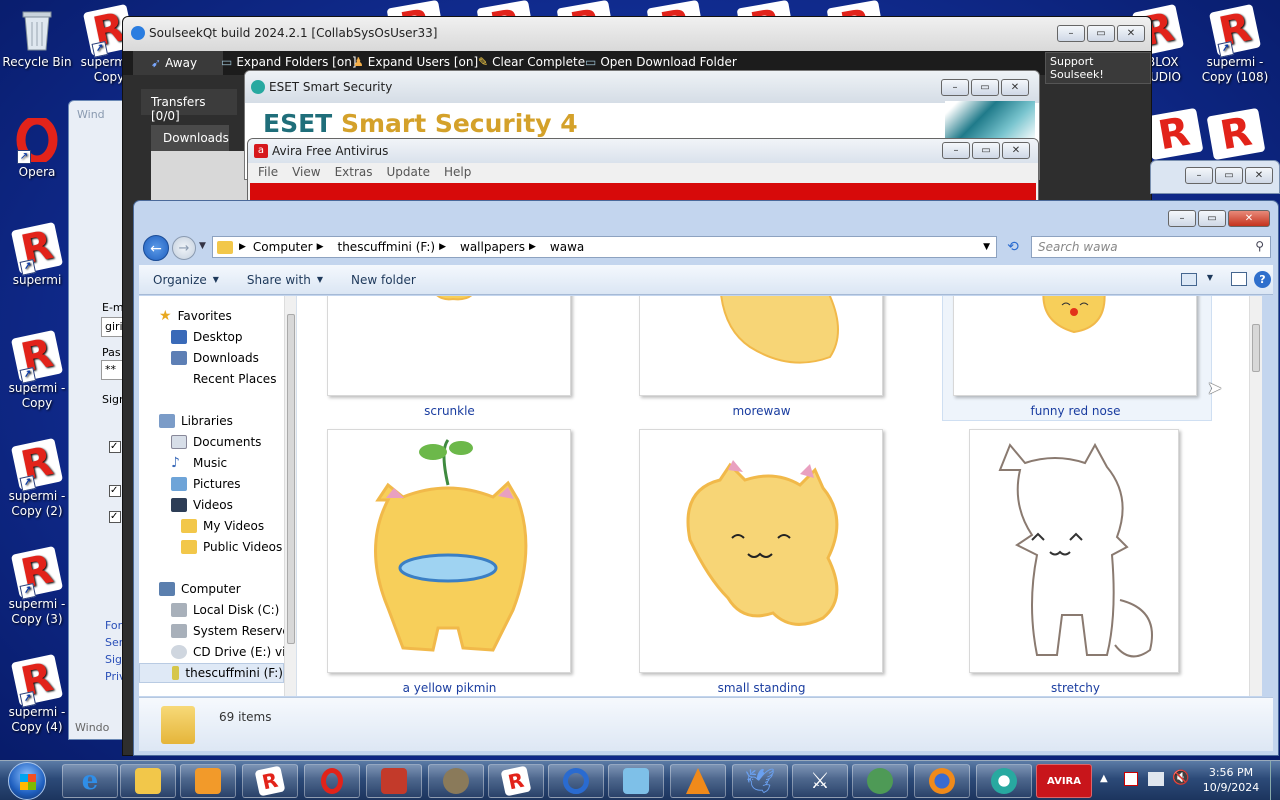  What do you see at coordinates (531, 62) in the screenshot?
I see `clear-complete-button: ✎ Clear Complete` at bounding box center [531, 62].